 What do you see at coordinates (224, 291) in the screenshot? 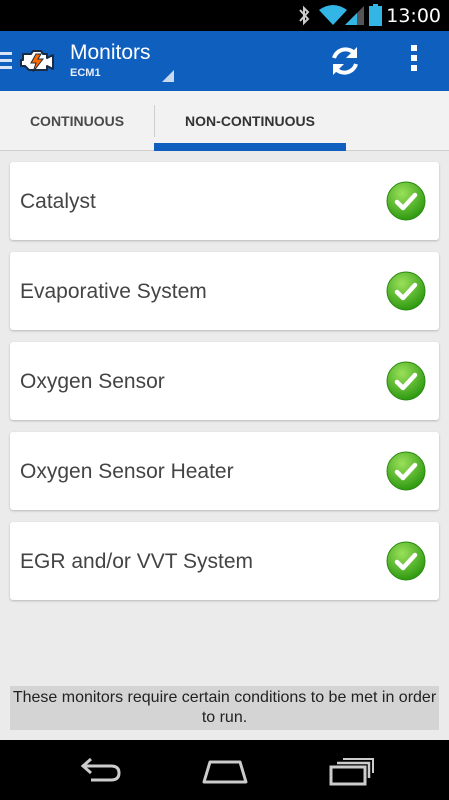
I see `monitor-item-evaporative-system: Evaporative System` at bounding box center [224, 291].